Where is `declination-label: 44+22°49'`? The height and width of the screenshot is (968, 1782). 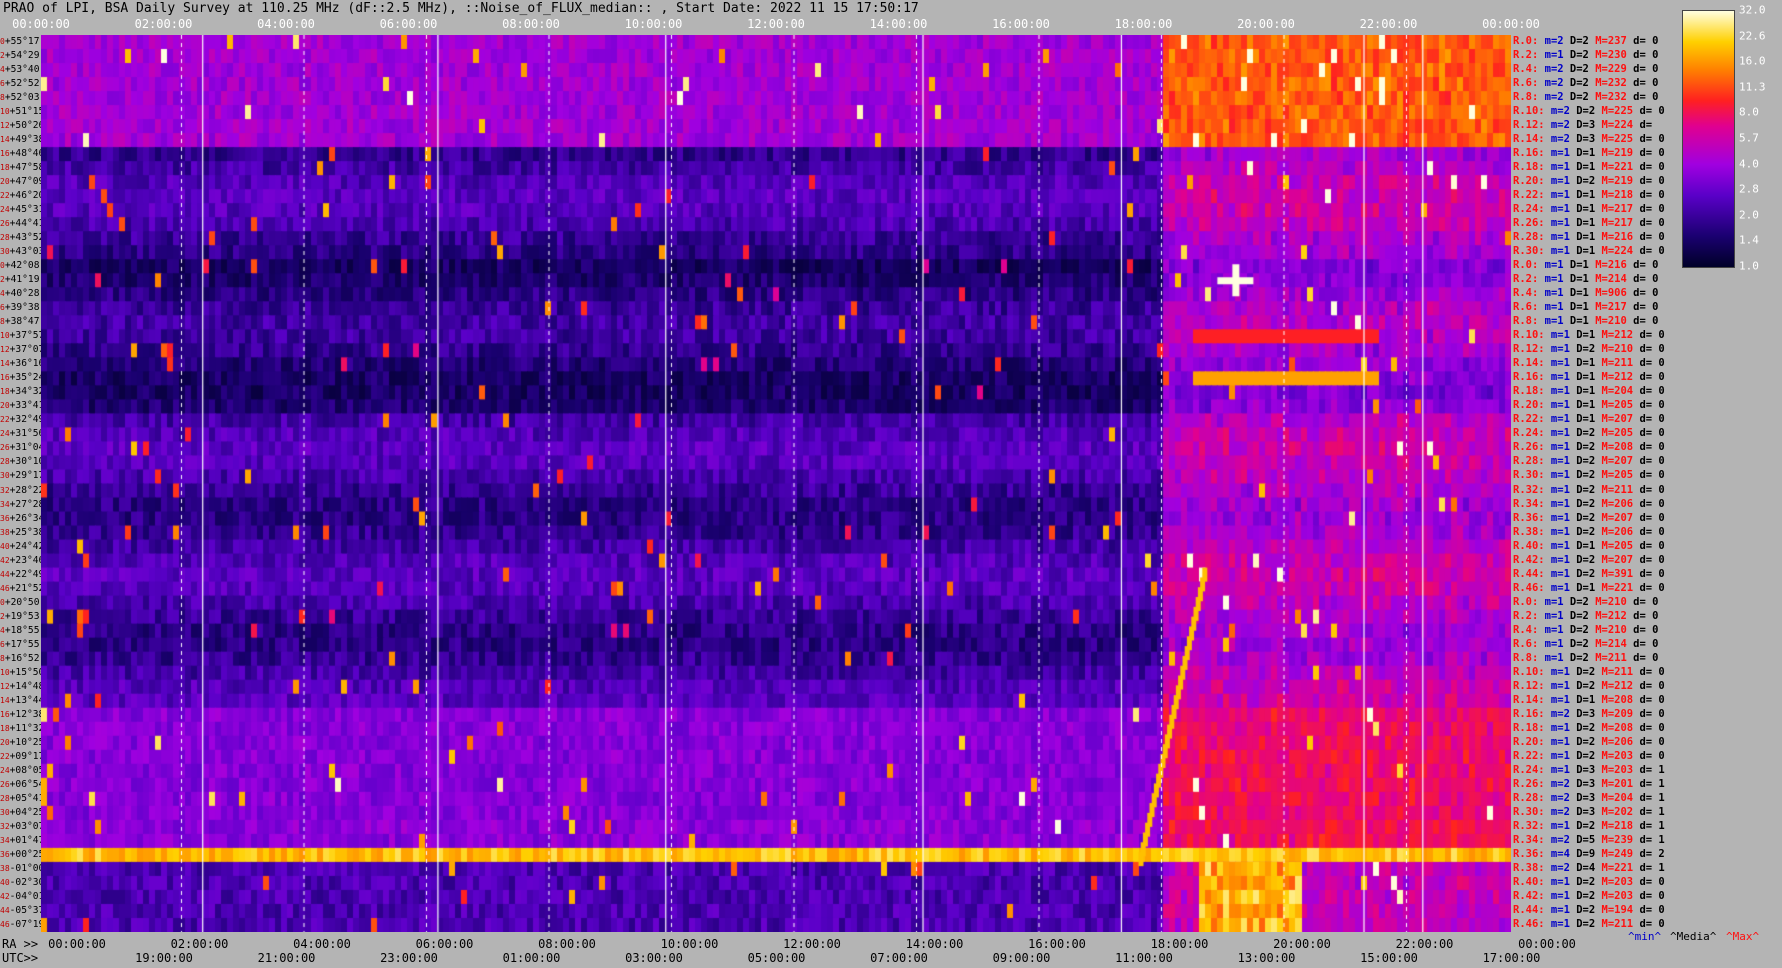 declination-label: 44+22°49' is located at coordinates (20, 574).